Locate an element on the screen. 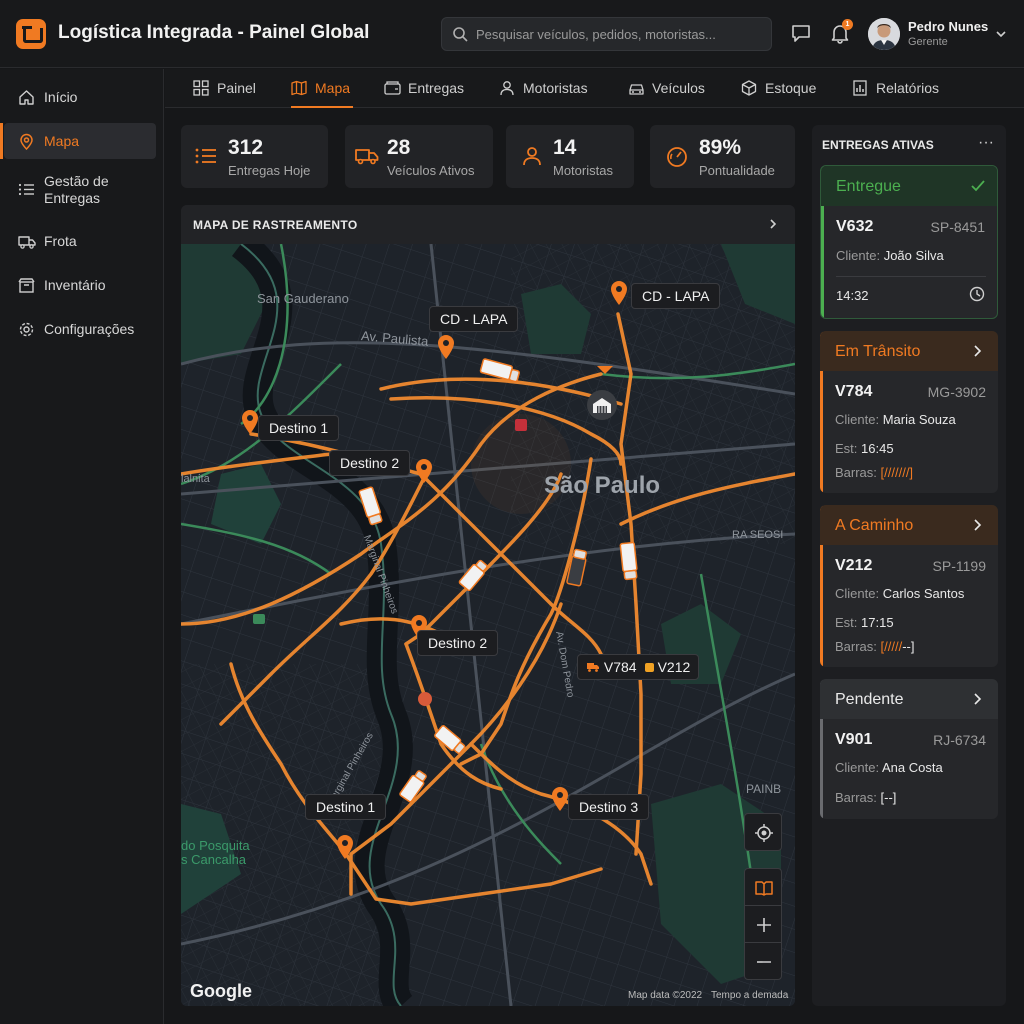 Image resolution: width=1024 pixels, height=1024 pixels. client-line: Cliente: Carlos Santos is located at coordinates (900, 593).